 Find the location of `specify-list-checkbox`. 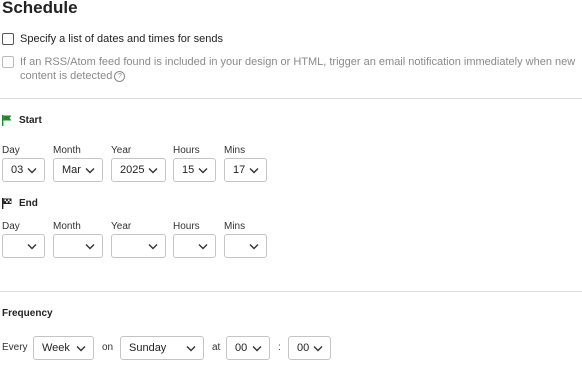

specify-list-checkbox is located at coordinates (8, 39).